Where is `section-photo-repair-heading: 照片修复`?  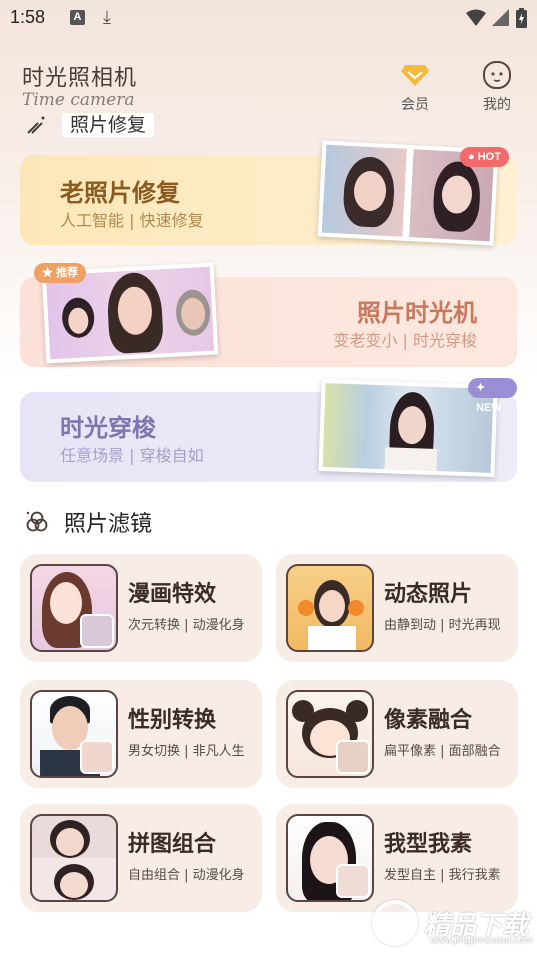
section-photo-repair-heading: 照片修复 is located at coordinates (89, 125).